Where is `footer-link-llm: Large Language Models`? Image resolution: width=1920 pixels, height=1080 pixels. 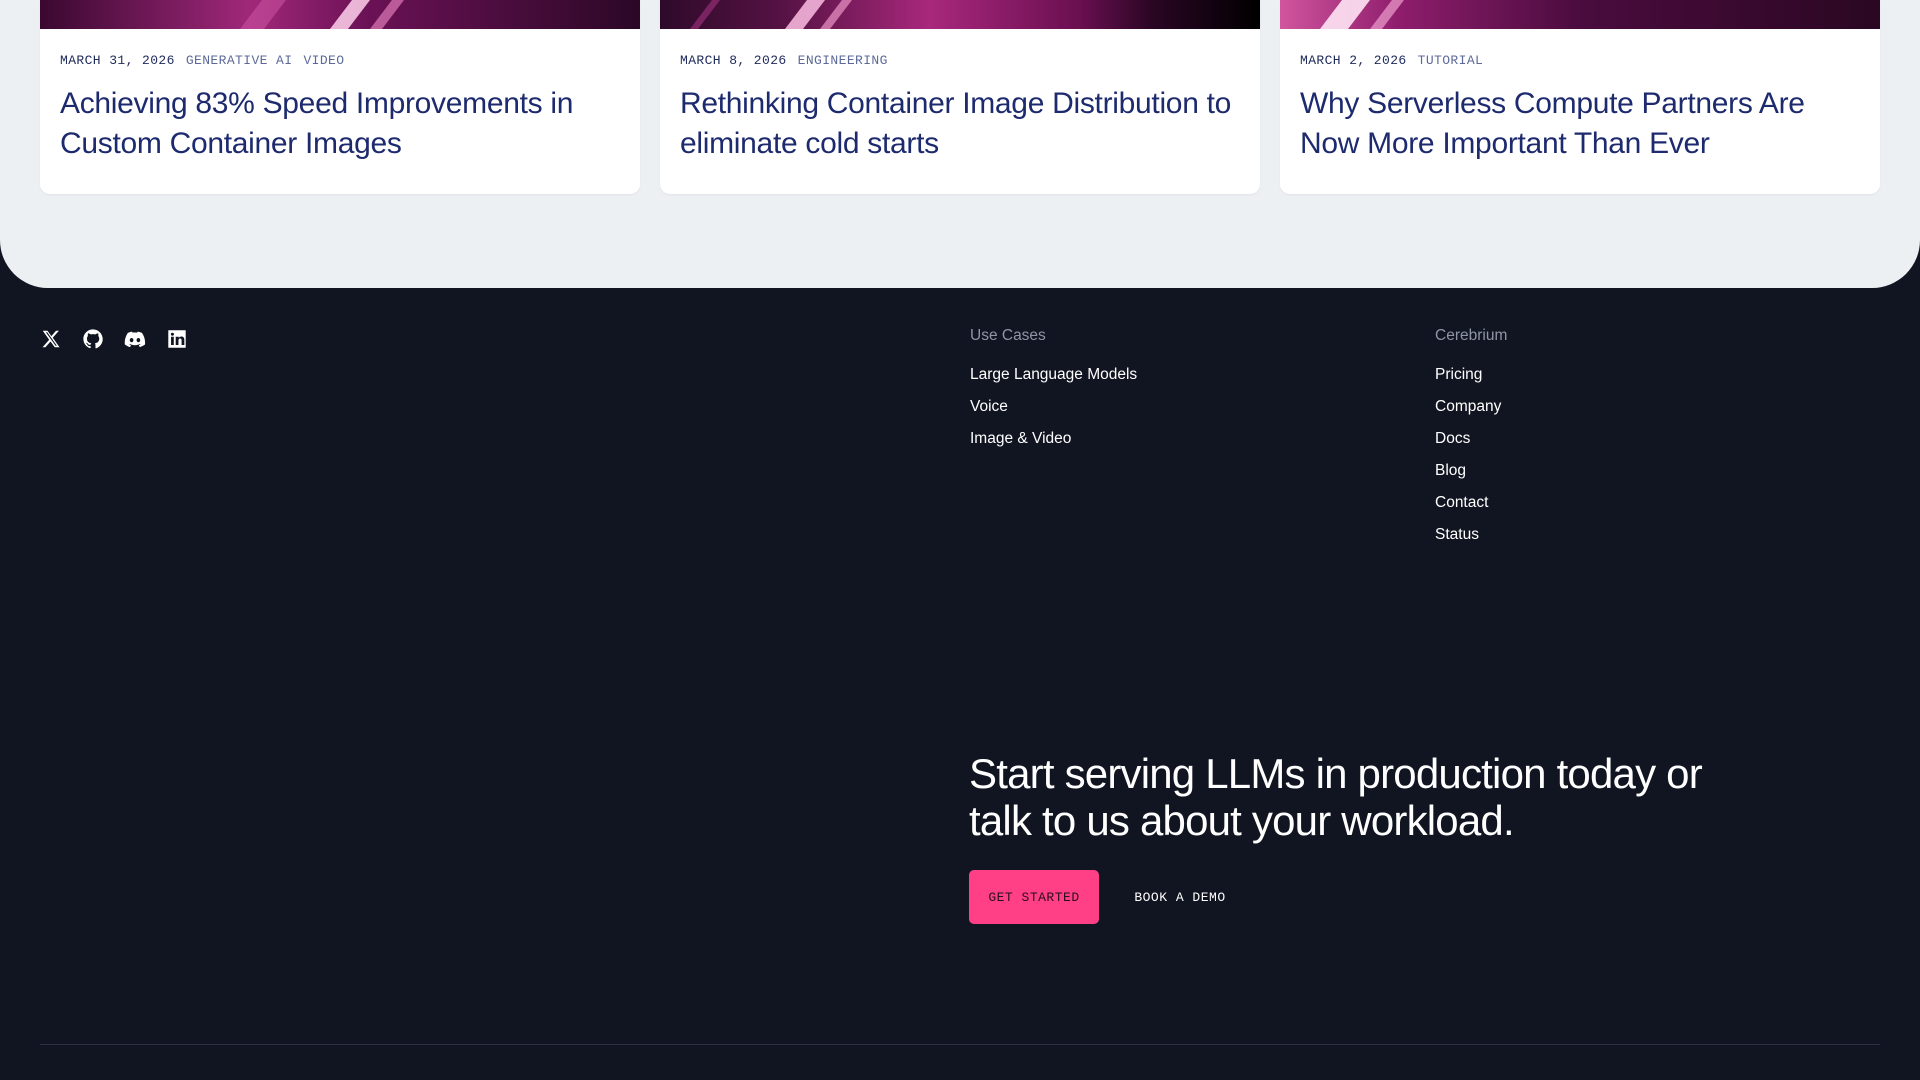
footer-link-llm: Large Language Models is located at coordinates (1053, 383).